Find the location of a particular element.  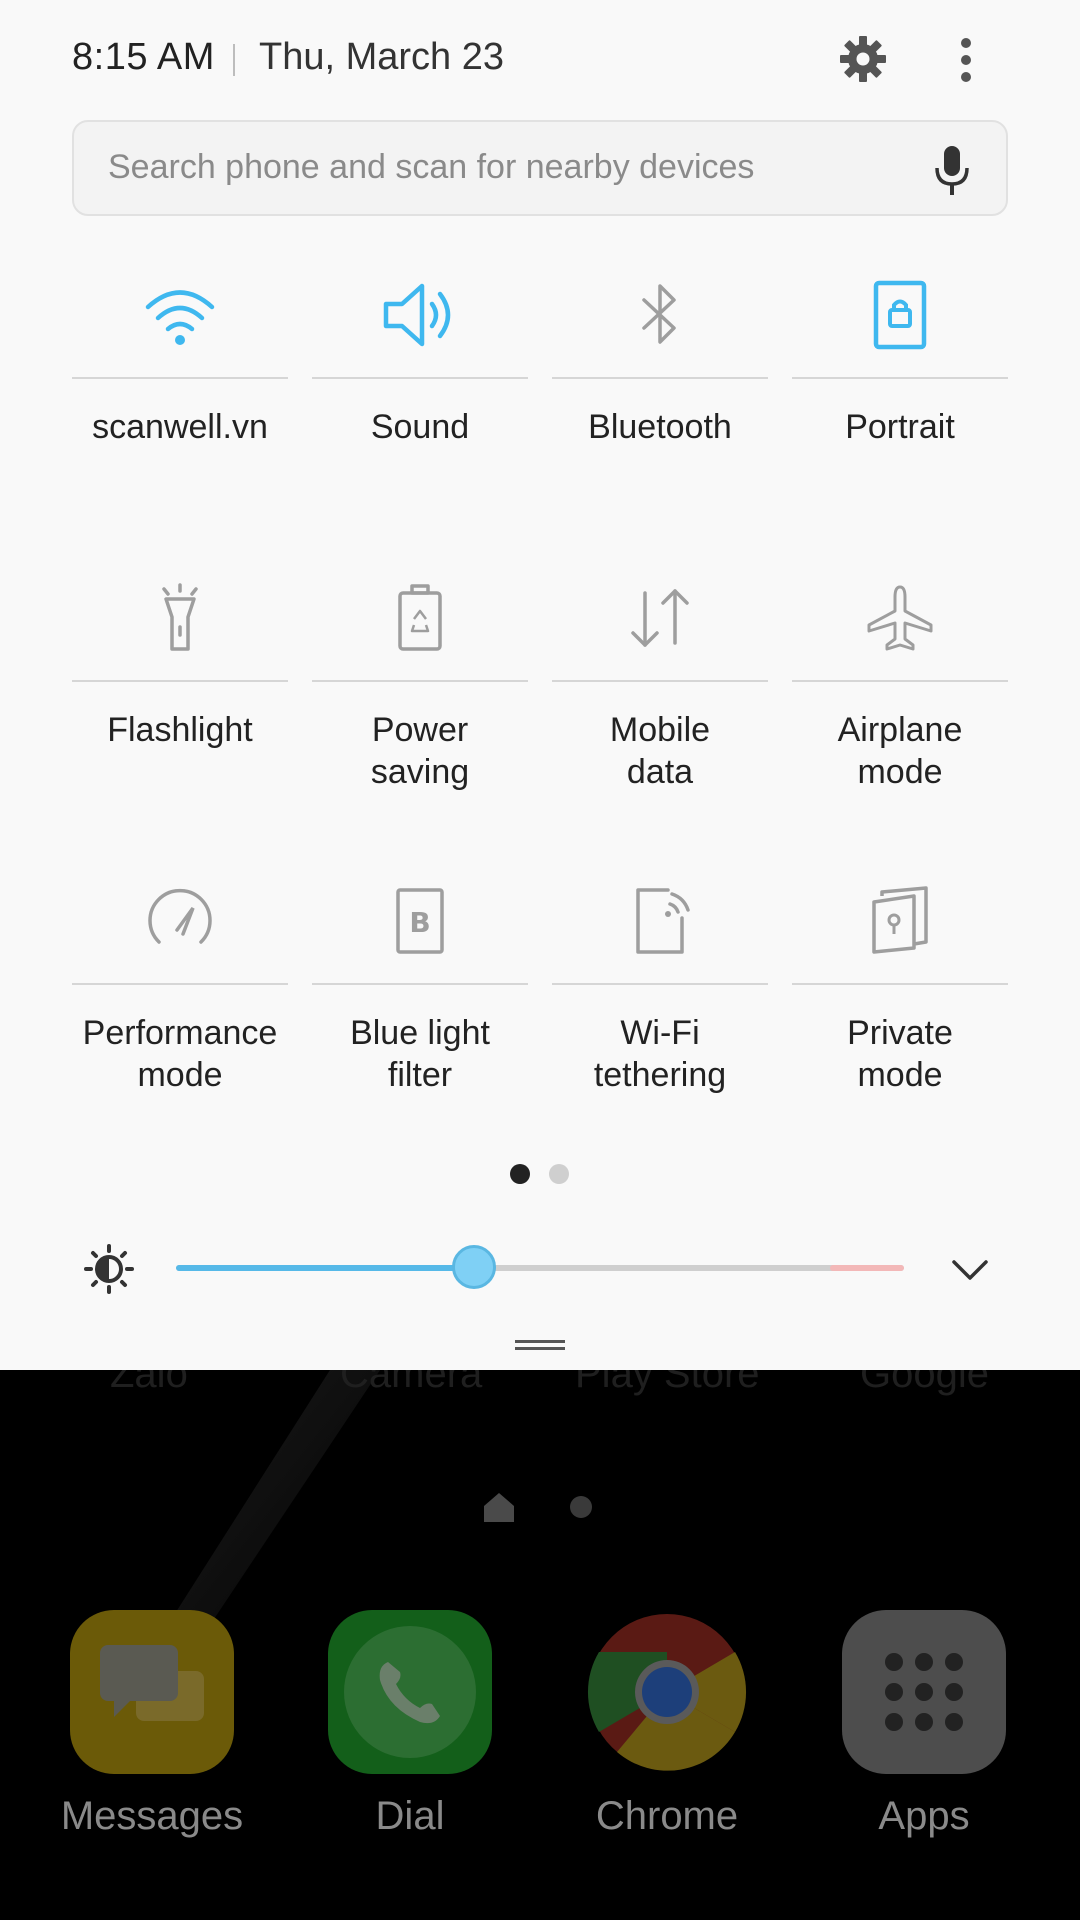

ghost-app-label: Zalo is located at coordinates (149, 1383).